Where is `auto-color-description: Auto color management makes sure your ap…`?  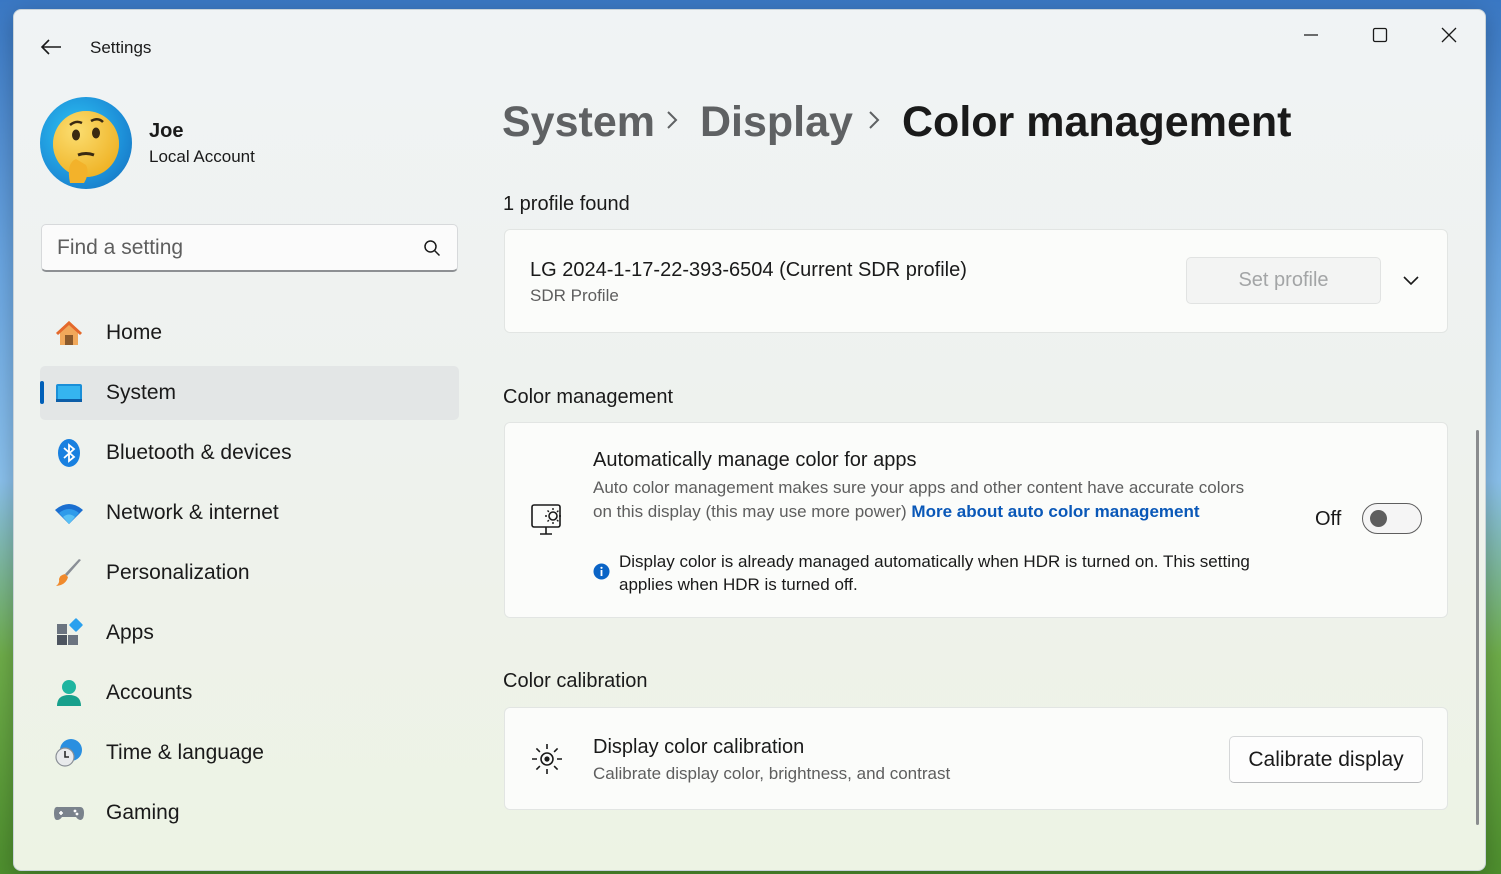
auto-color-description: Auto color management makes sure your ap… is located at coordinates (923, 500).